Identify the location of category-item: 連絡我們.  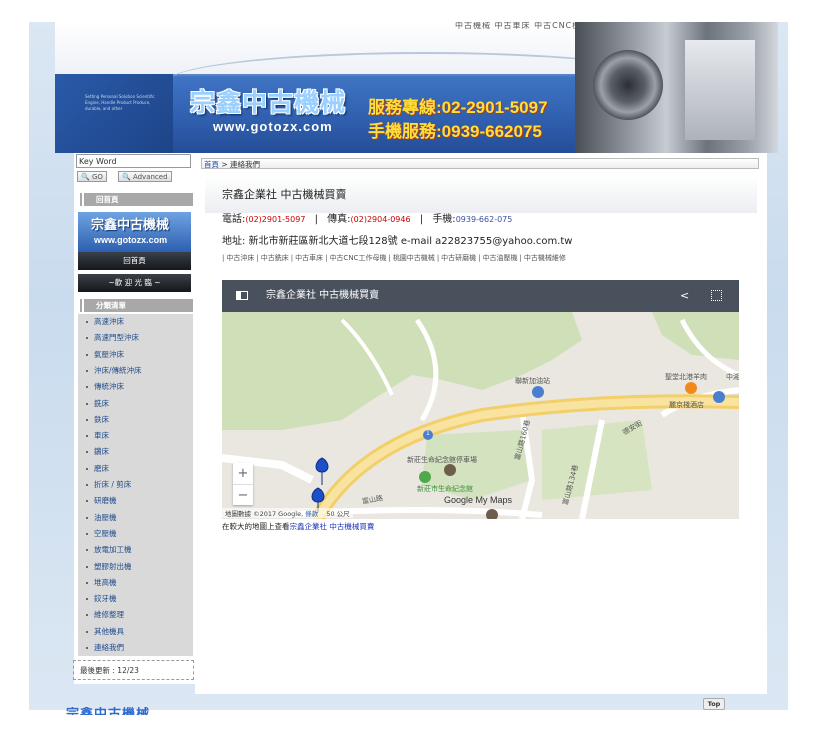
(135, 648).